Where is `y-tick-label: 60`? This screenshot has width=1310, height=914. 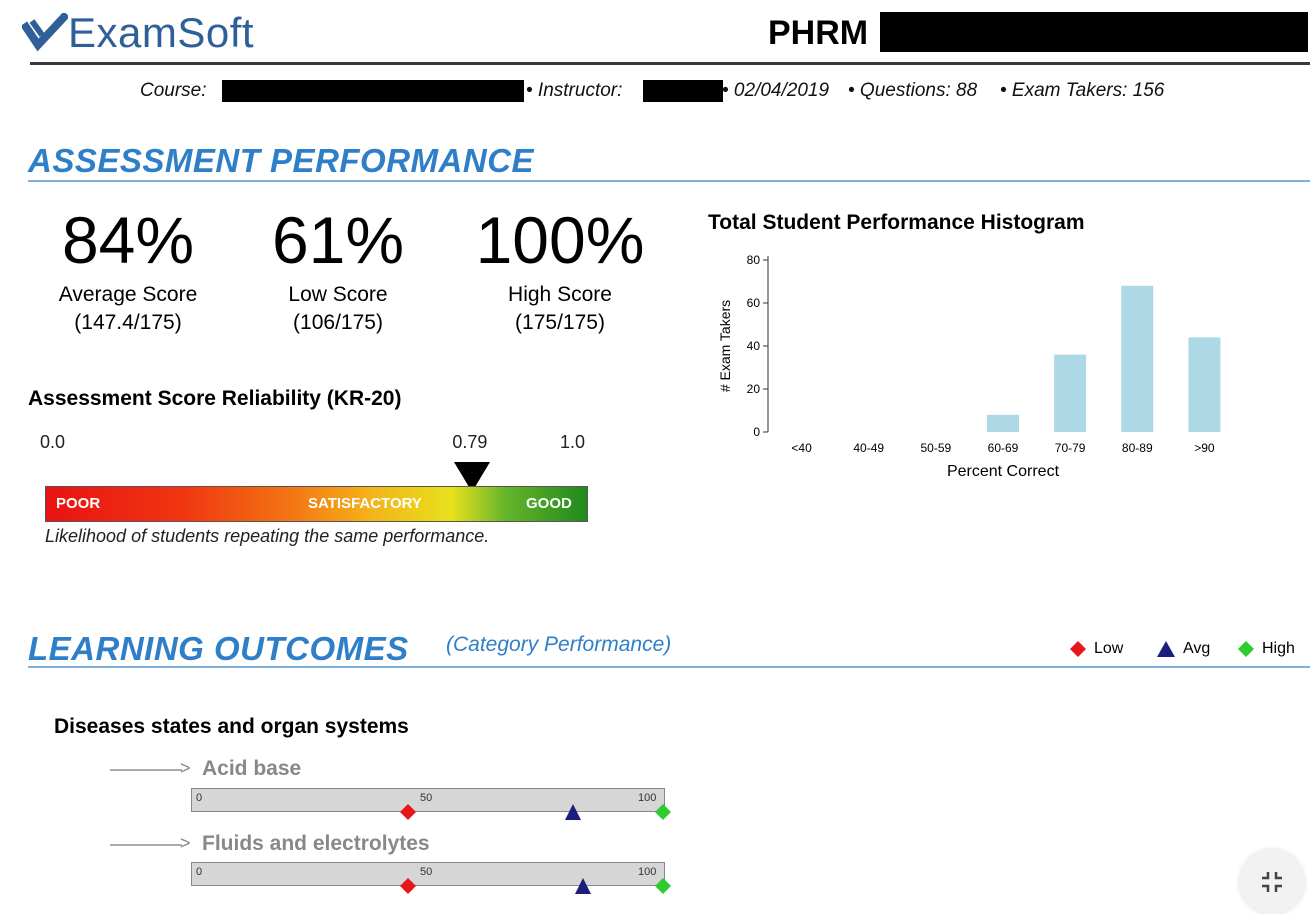 y-tick-label: 60 is located at coordinates (754, 303).